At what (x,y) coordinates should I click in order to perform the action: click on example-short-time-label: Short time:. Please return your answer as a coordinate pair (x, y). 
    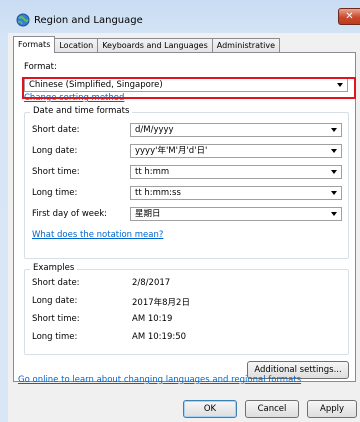
    Looking at the image, I should click on (56, 319).